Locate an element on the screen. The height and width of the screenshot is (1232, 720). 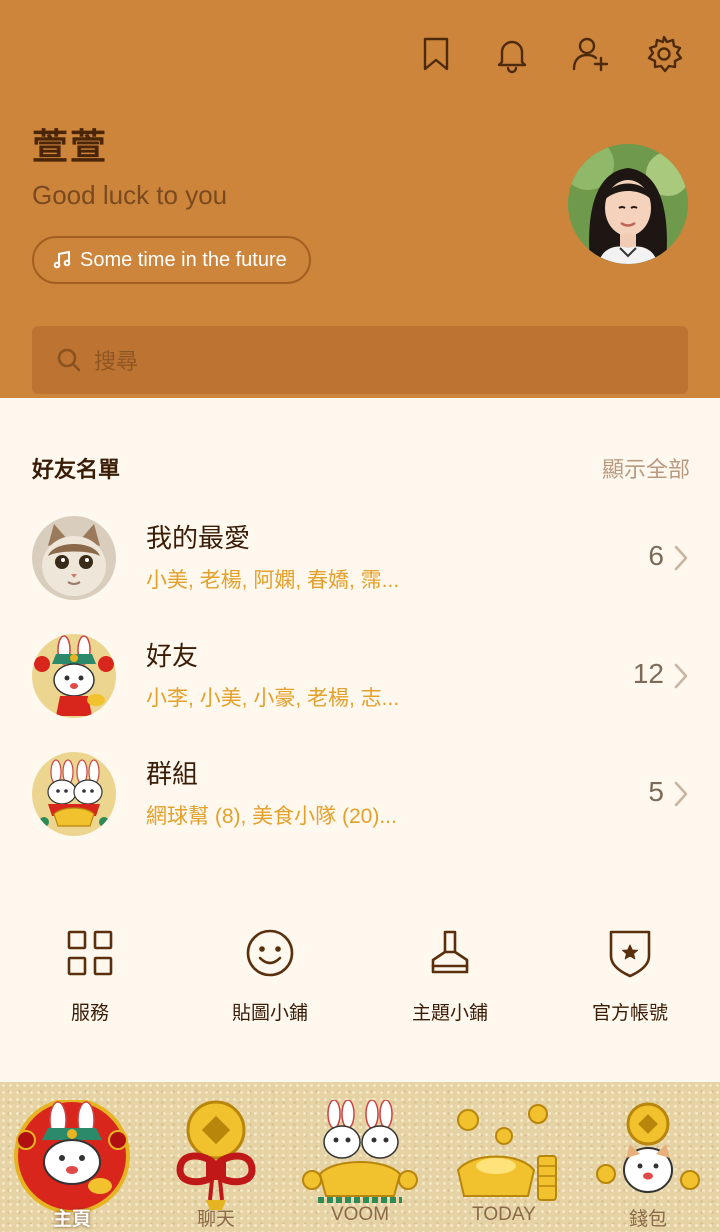
show-all-link: 顯示全部 is located at coordinates (646, 468).